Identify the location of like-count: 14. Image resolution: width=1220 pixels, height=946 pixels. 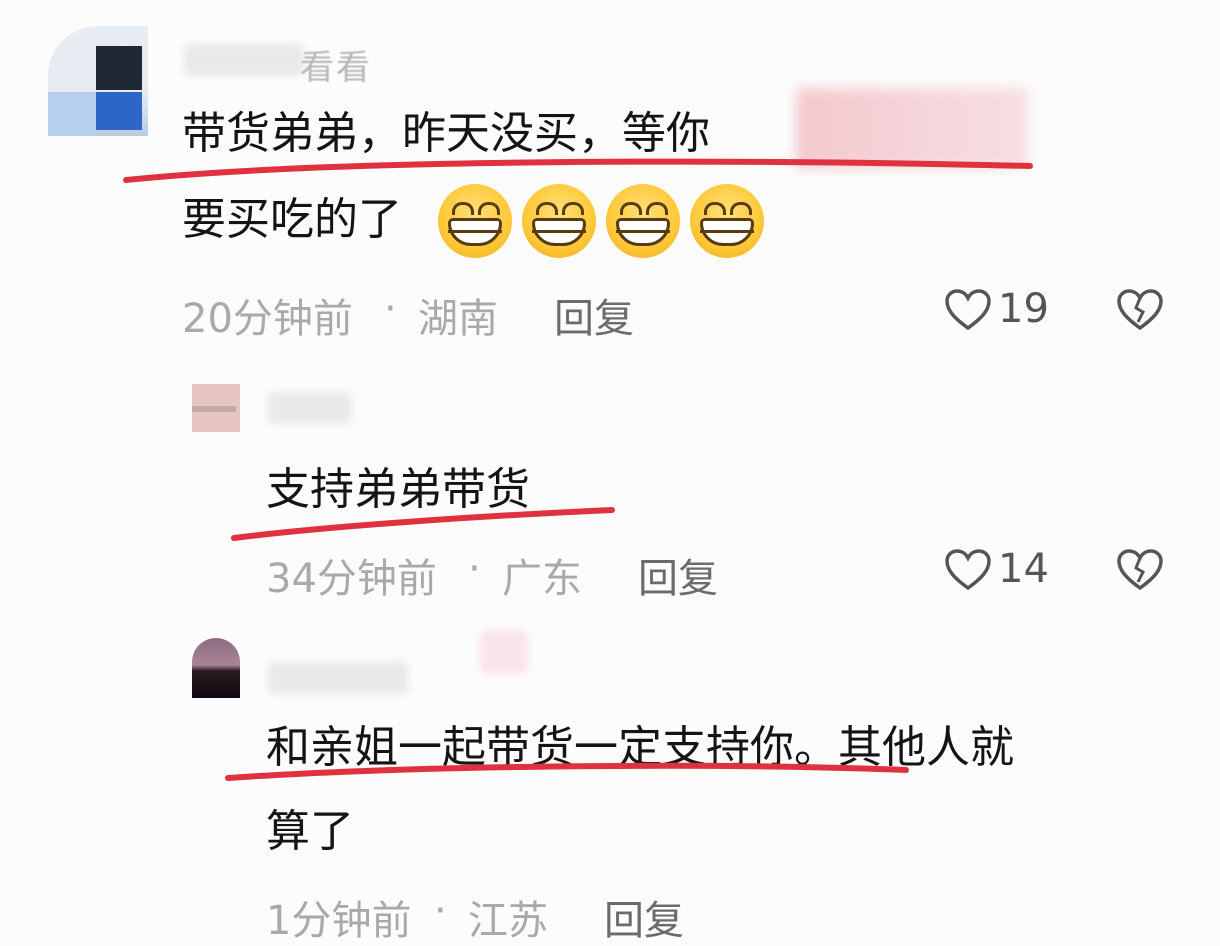
(1023, 569).